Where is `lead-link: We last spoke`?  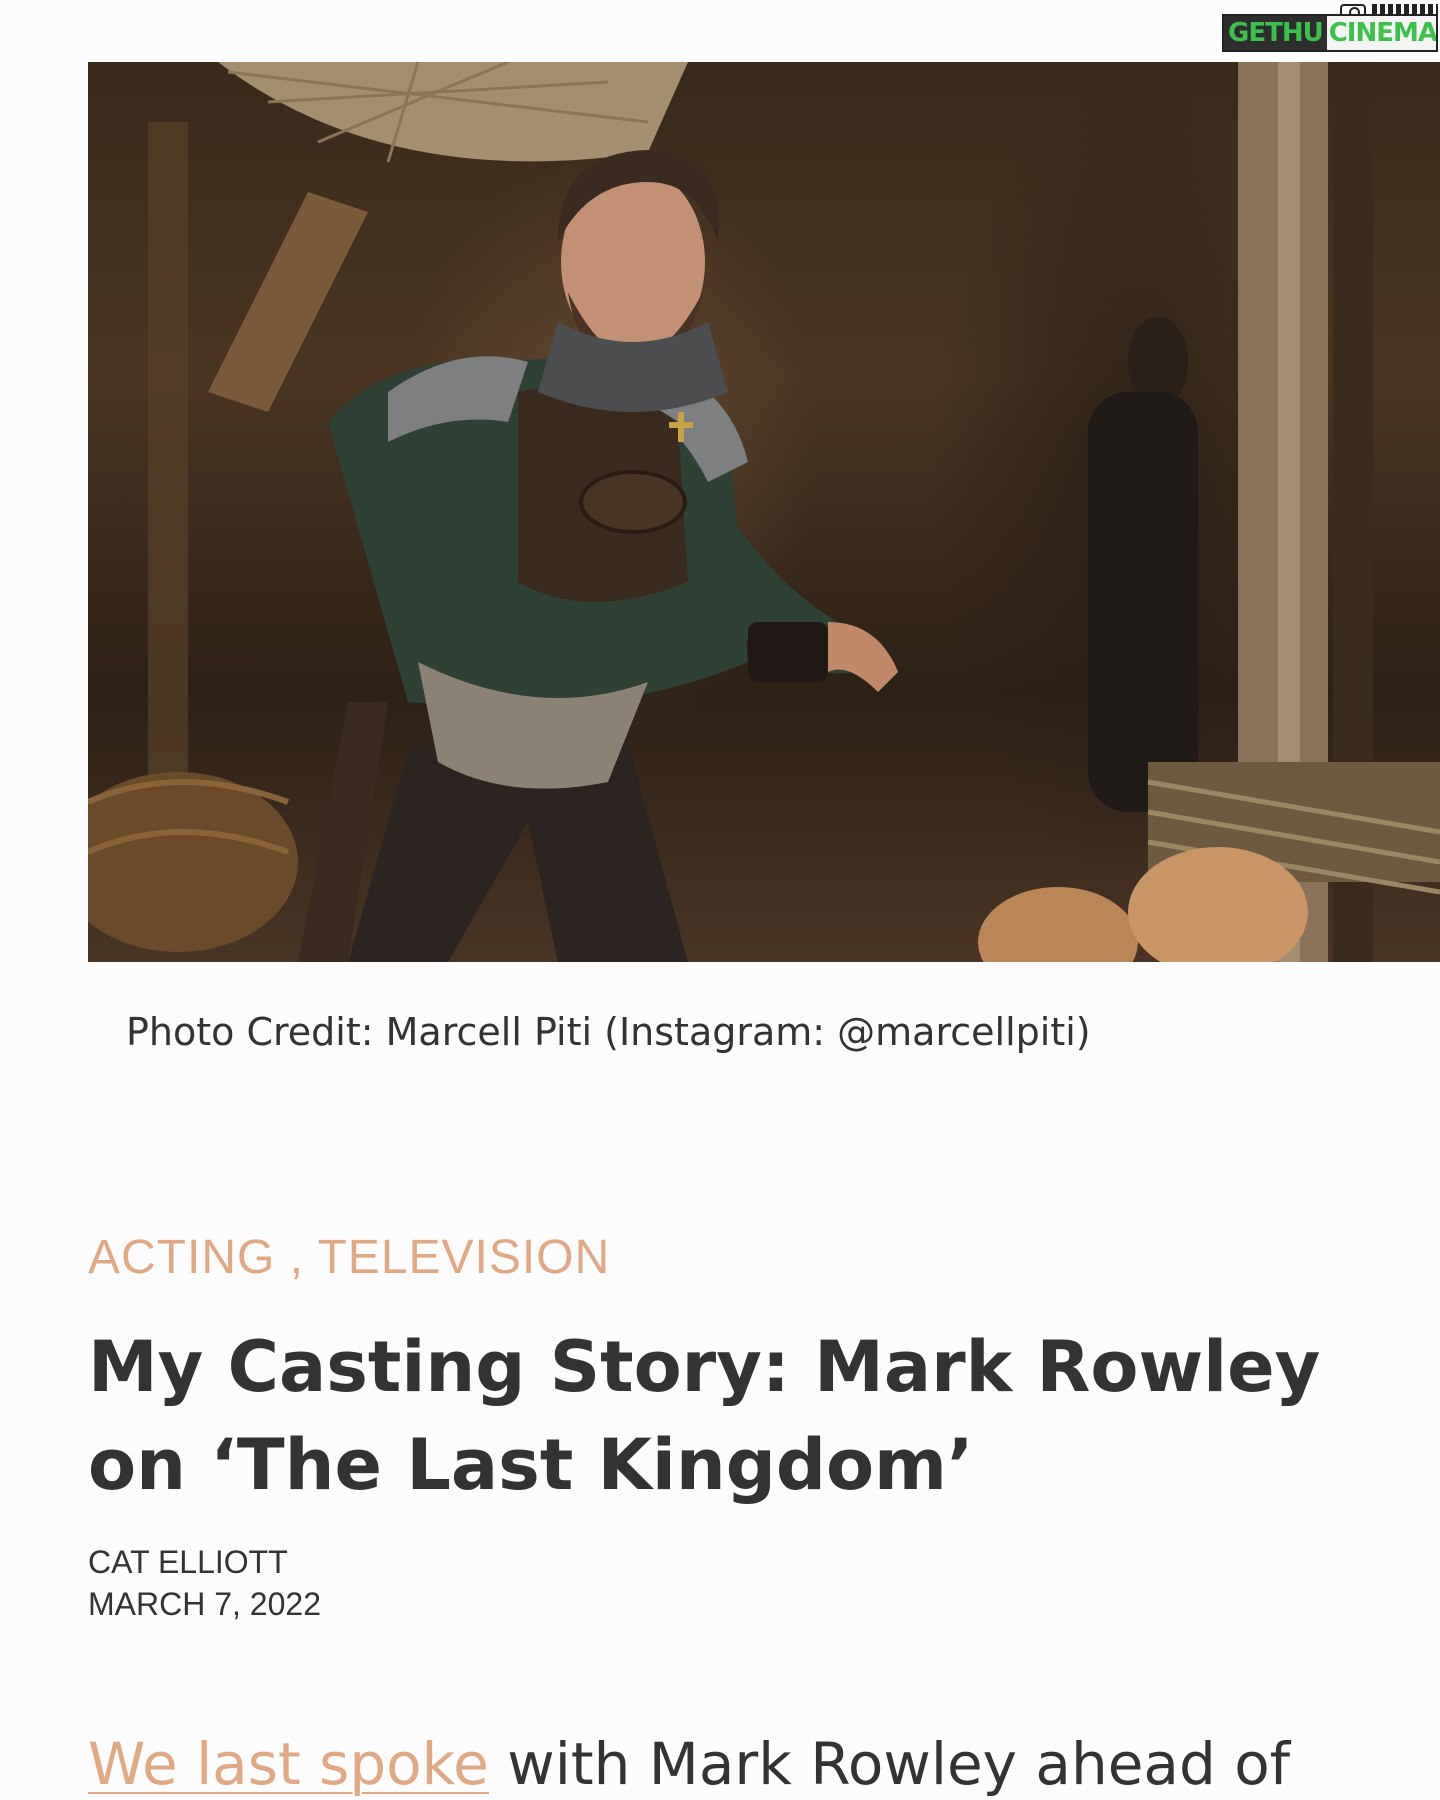
lead-link: We last spoke is located at coordinates (288, 1764).